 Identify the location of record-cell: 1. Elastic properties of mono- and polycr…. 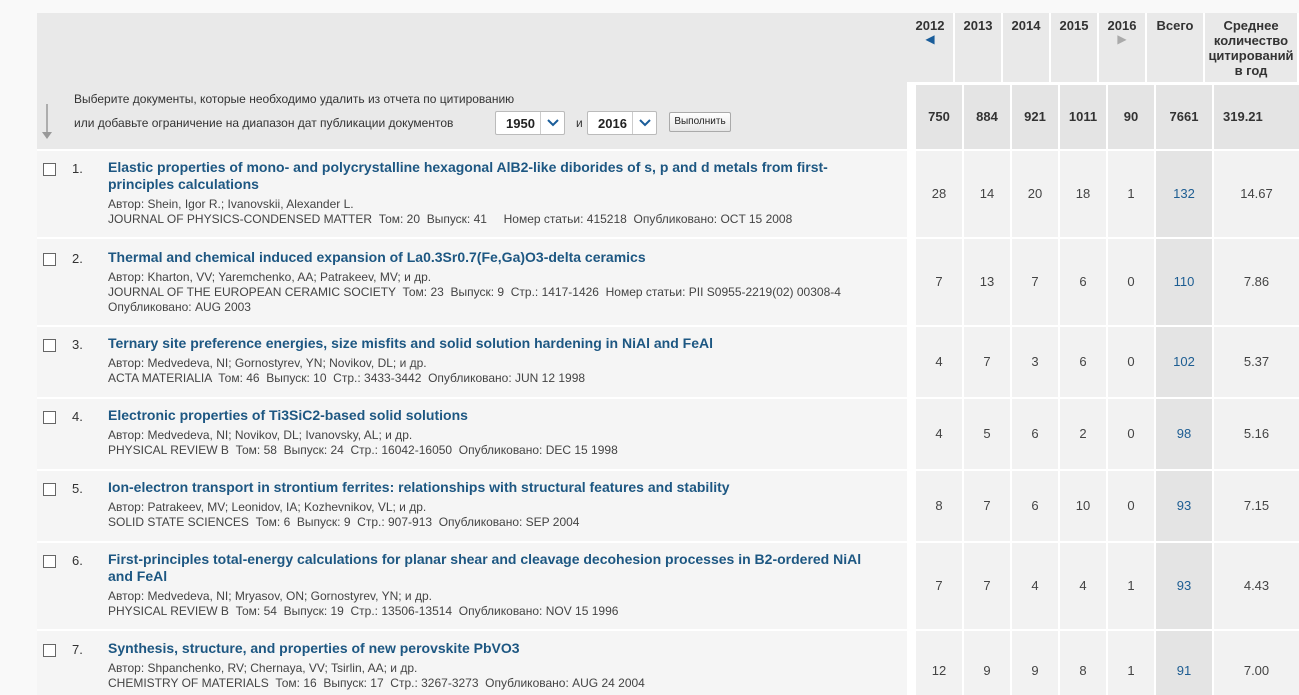
(472, 194).